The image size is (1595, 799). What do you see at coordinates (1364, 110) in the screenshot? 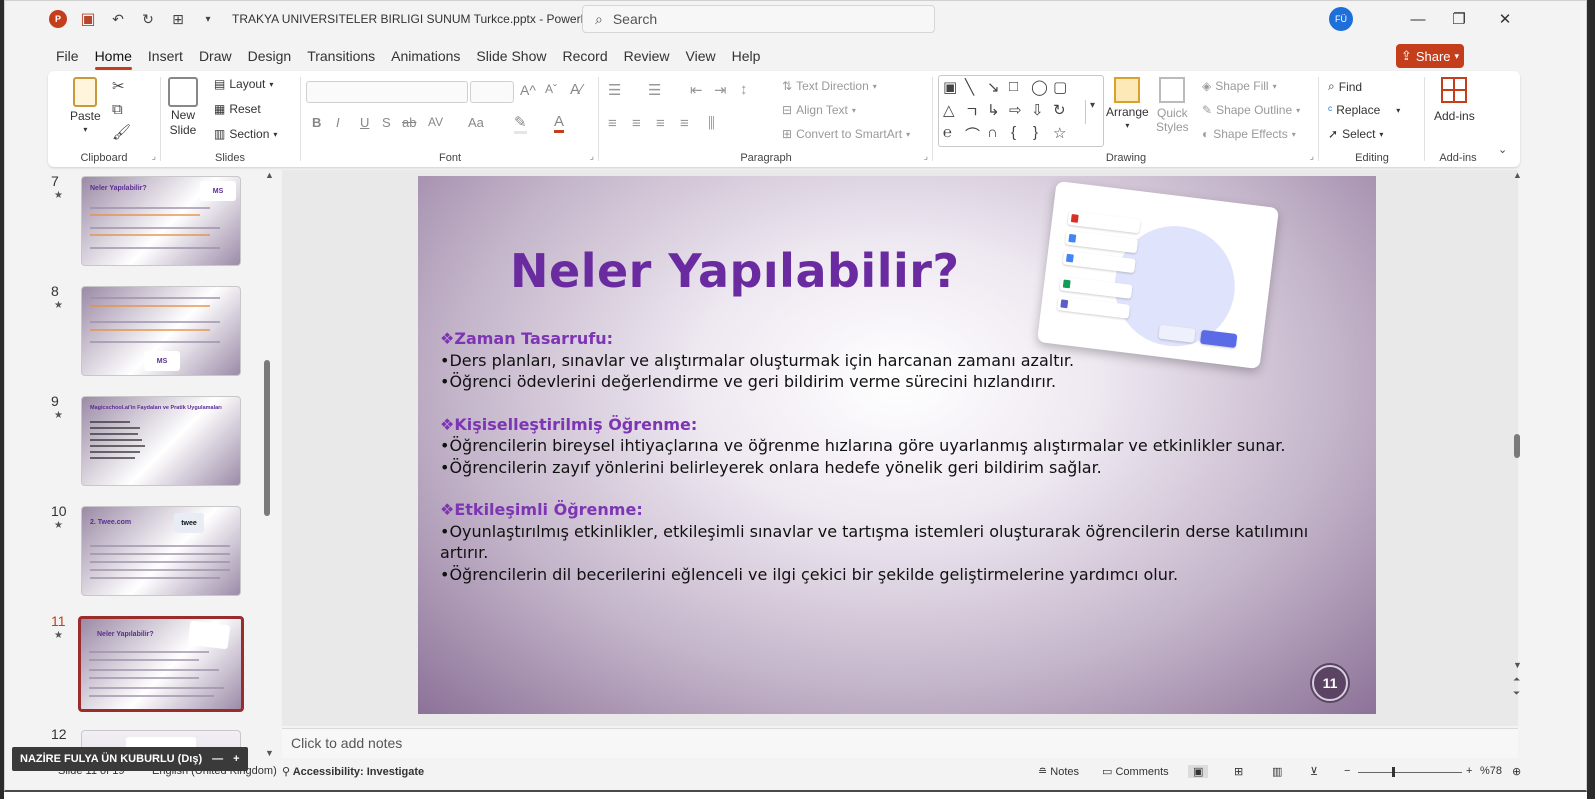
I see `replace-button: ᶜ Replace ▾` at bounding box center [1364, 110].